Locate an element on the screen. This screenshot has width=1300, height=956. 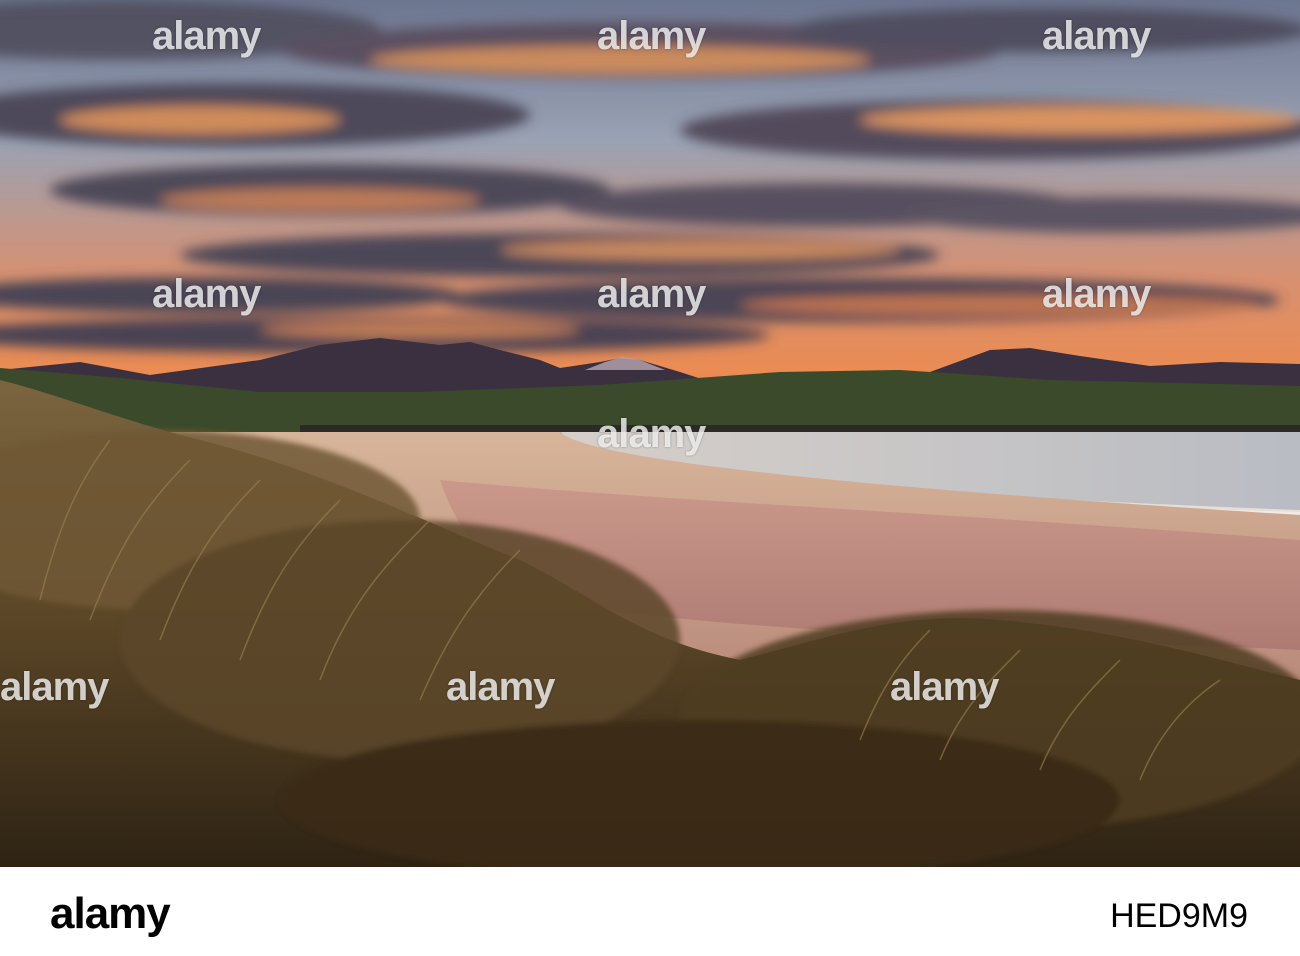
image-id: HED9M9 is located at coordinates (1179, 916).